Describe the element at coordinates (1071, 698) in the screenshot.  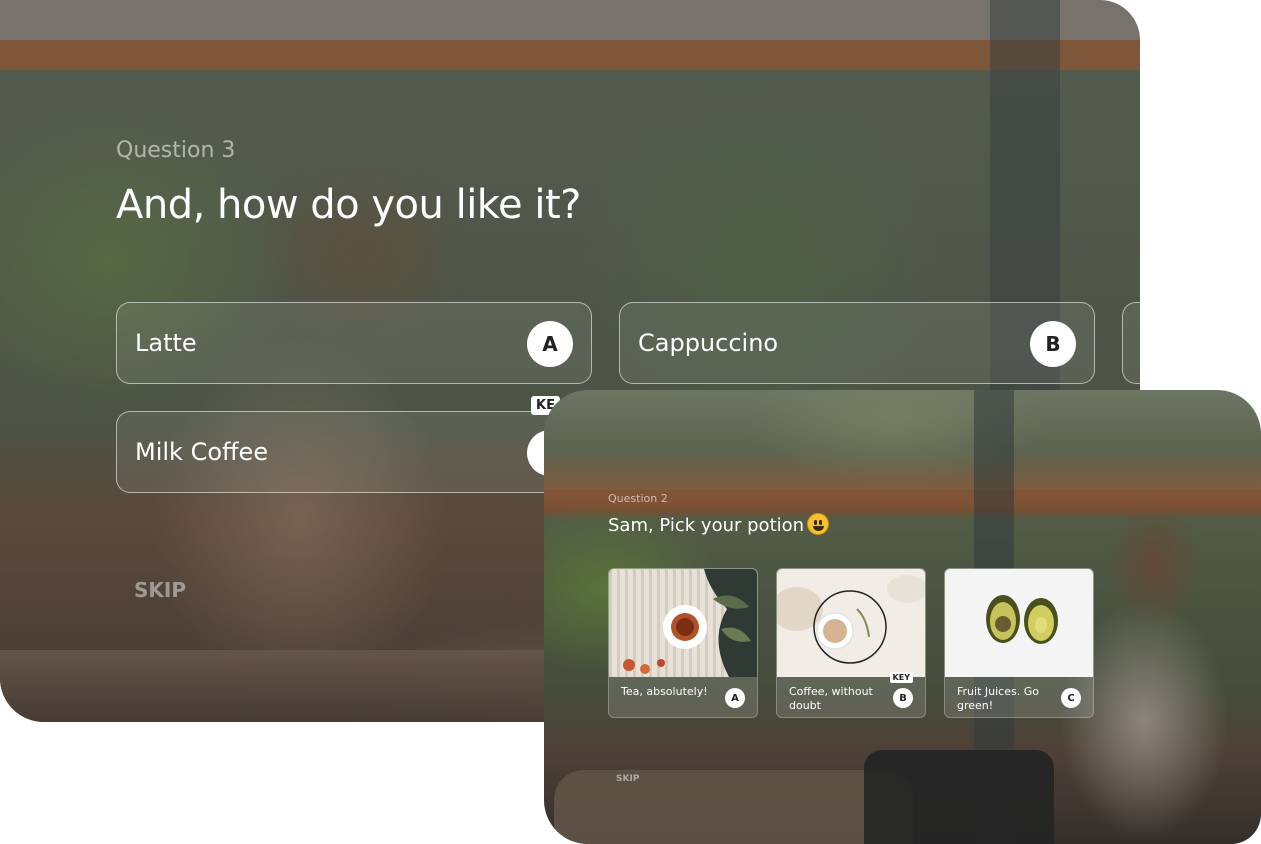
I see `option-key-badge: C` at that location.